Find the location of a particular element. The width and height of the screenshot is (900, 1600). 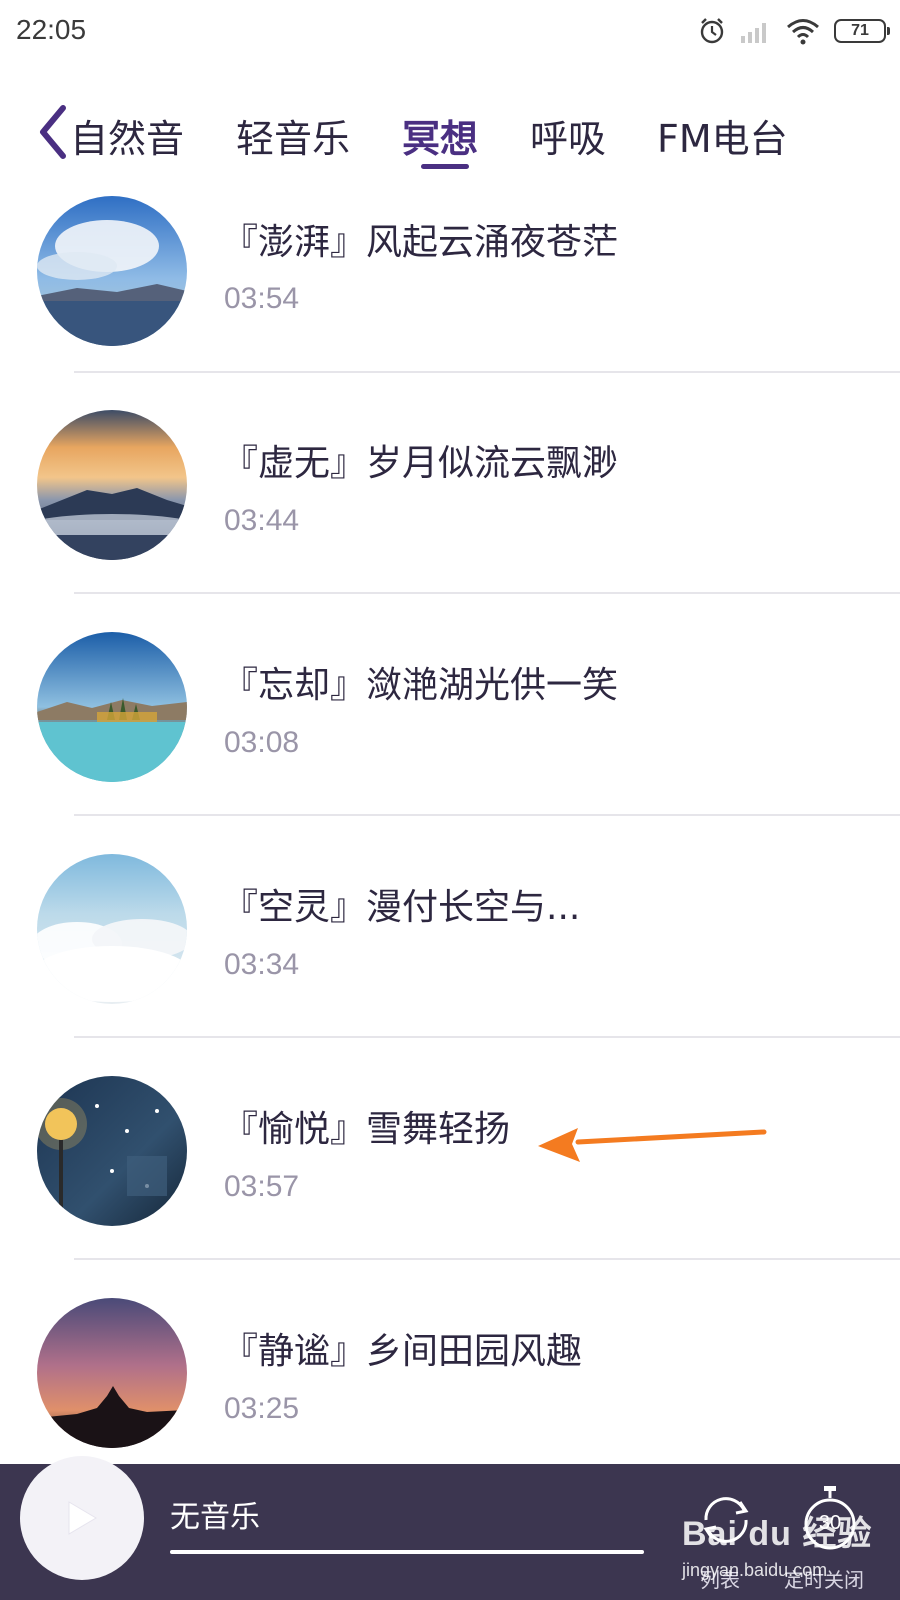

track-item: 『虚无』岁月似流云飘渺 03:44 is located at coordinates (450, 512).